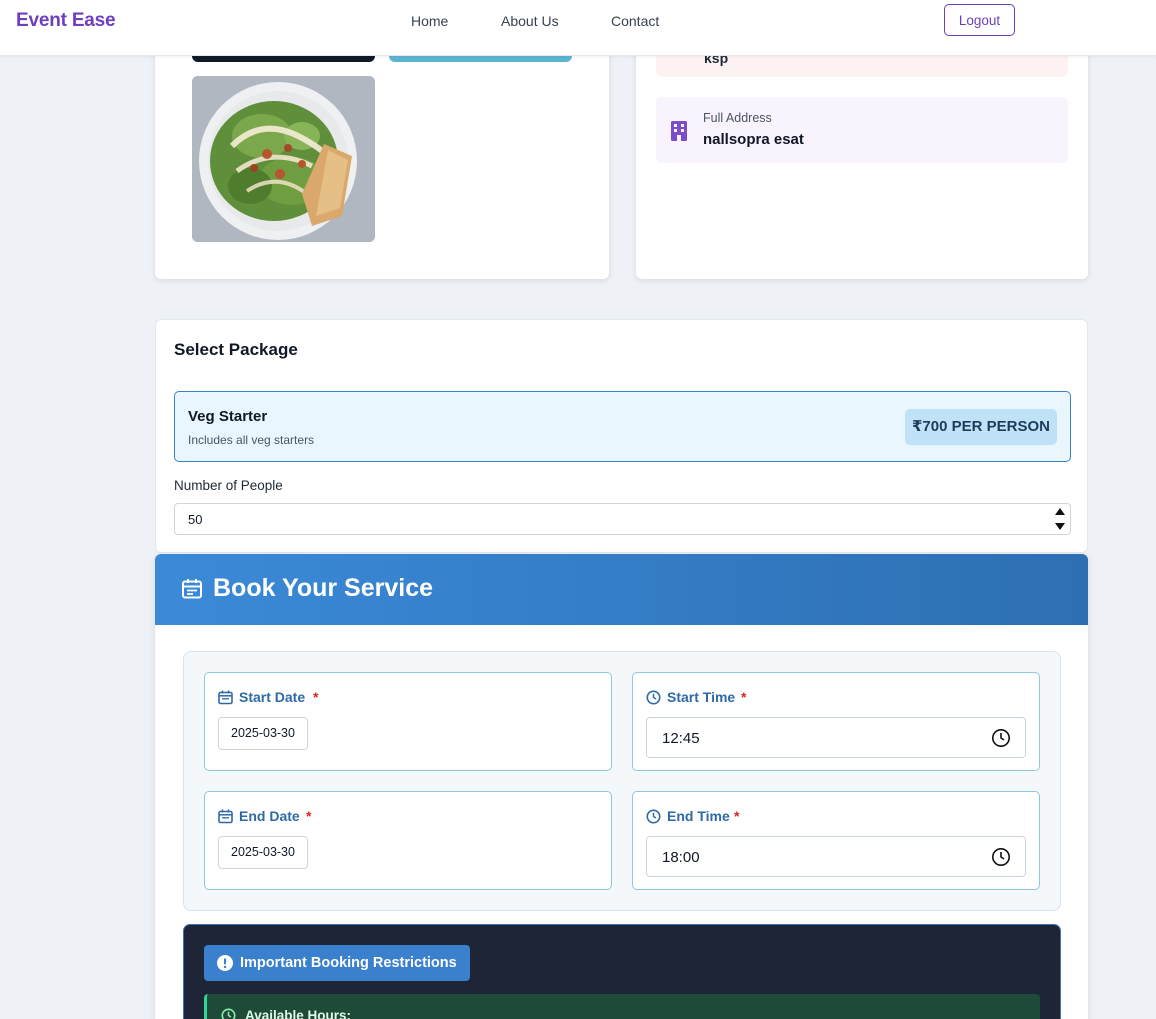  What do you see at coordinates (622, 519) in the screenshot?
I see `people-count-input` at bounding box center [622, 519].